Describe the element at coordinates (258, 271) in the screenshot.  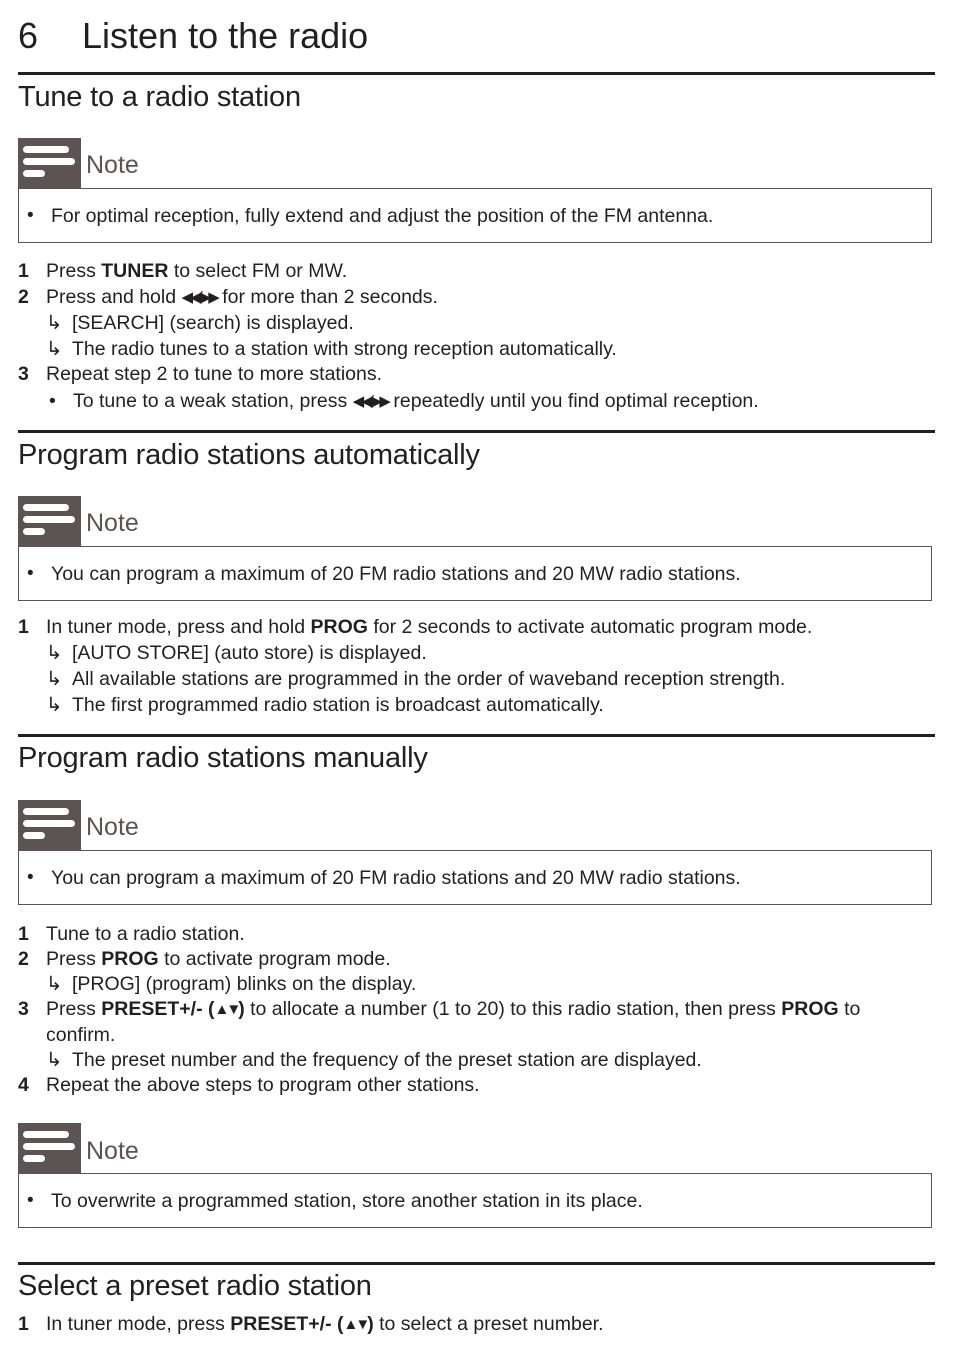
I see `step-text-part: to select FM or MW.` at that location.